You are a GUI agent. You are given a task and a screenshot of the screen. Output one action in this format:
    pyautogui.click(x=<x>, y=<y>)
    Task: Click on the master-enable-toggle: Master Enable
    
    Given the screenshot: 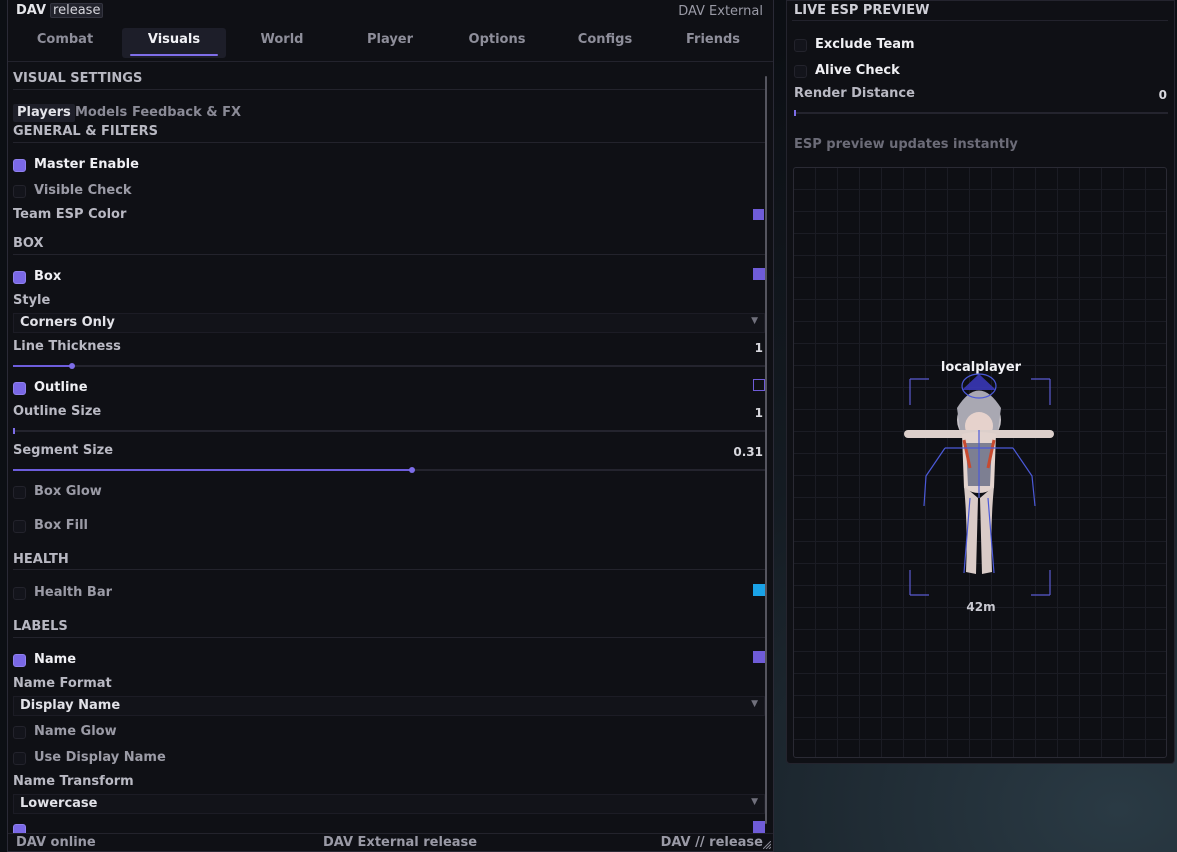 What is the action you would take?
    pyautogui.click(x=389, y=166)
    